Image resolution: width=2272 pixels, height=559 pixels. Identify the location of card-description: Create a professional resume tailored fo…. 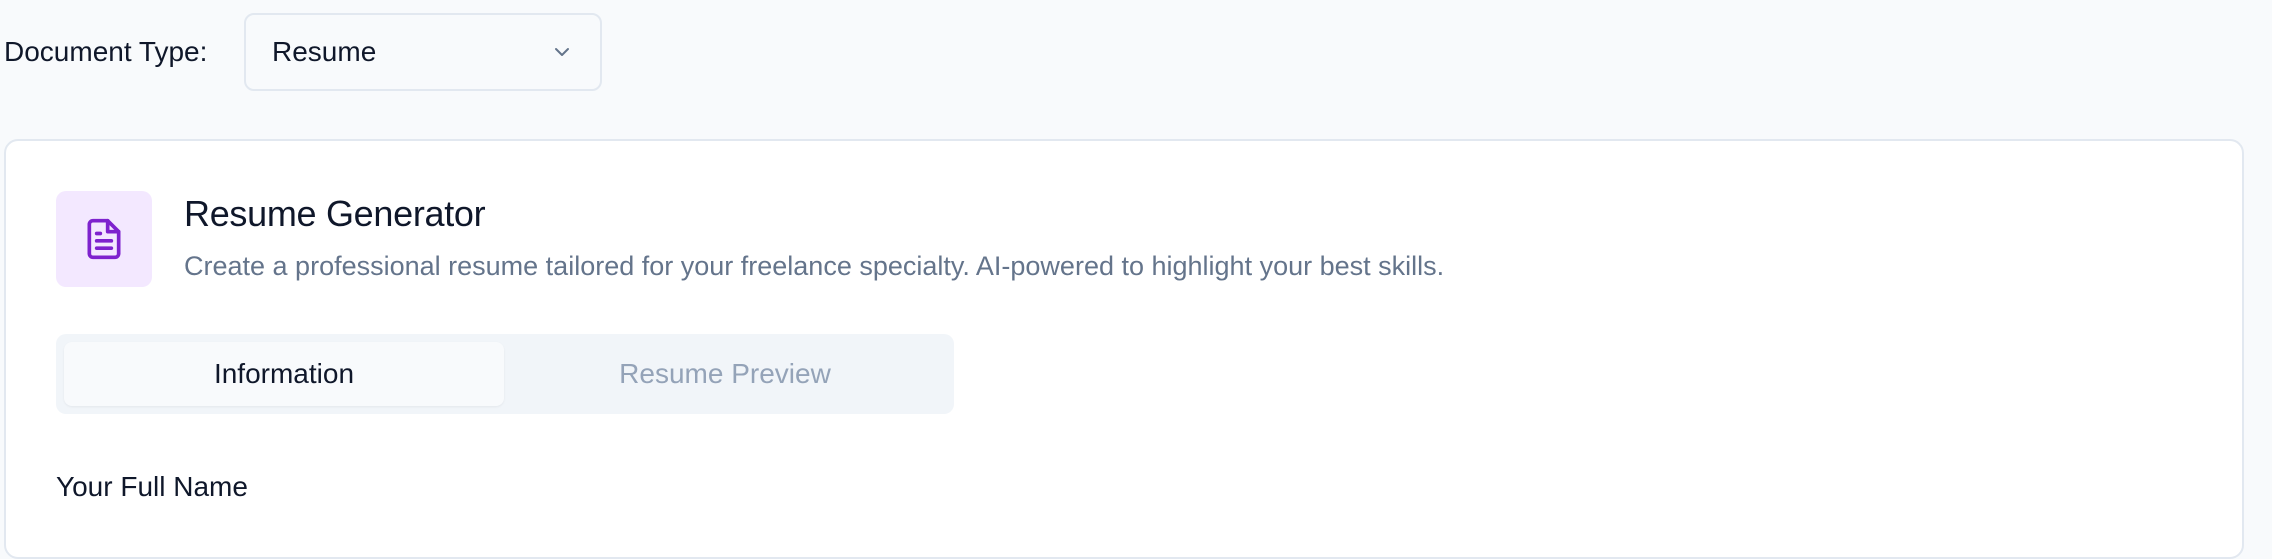
(814, 266).